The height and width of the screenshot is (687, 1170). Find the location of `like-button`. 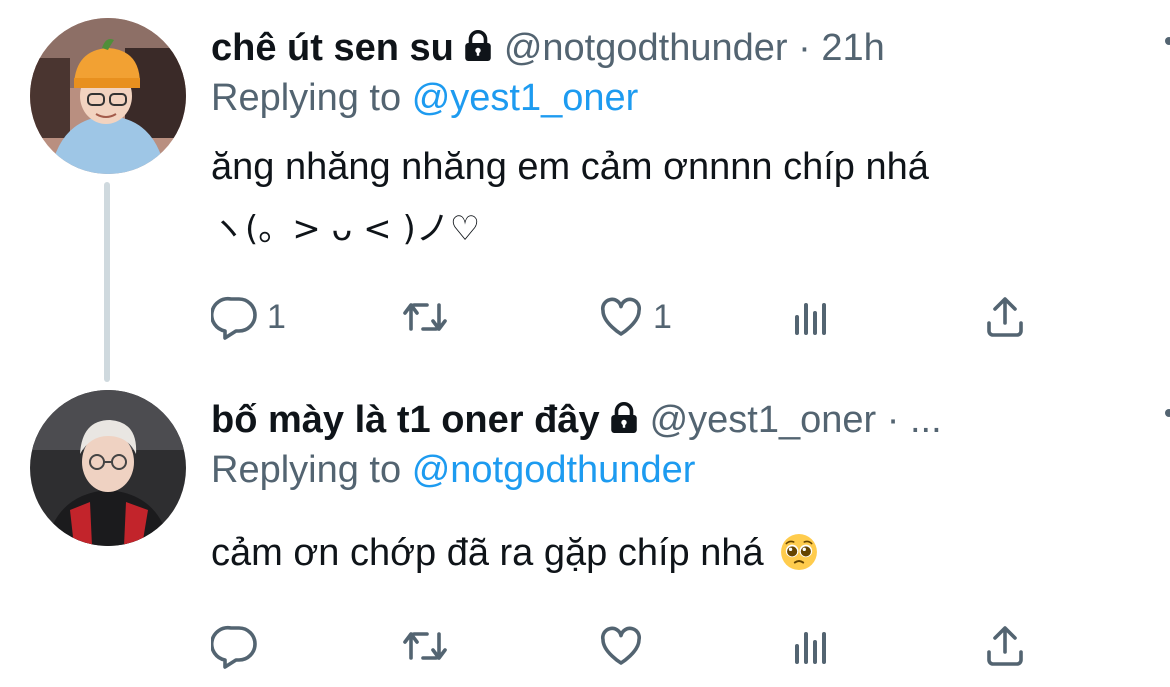

like-button is located at coordinates (625, 646).